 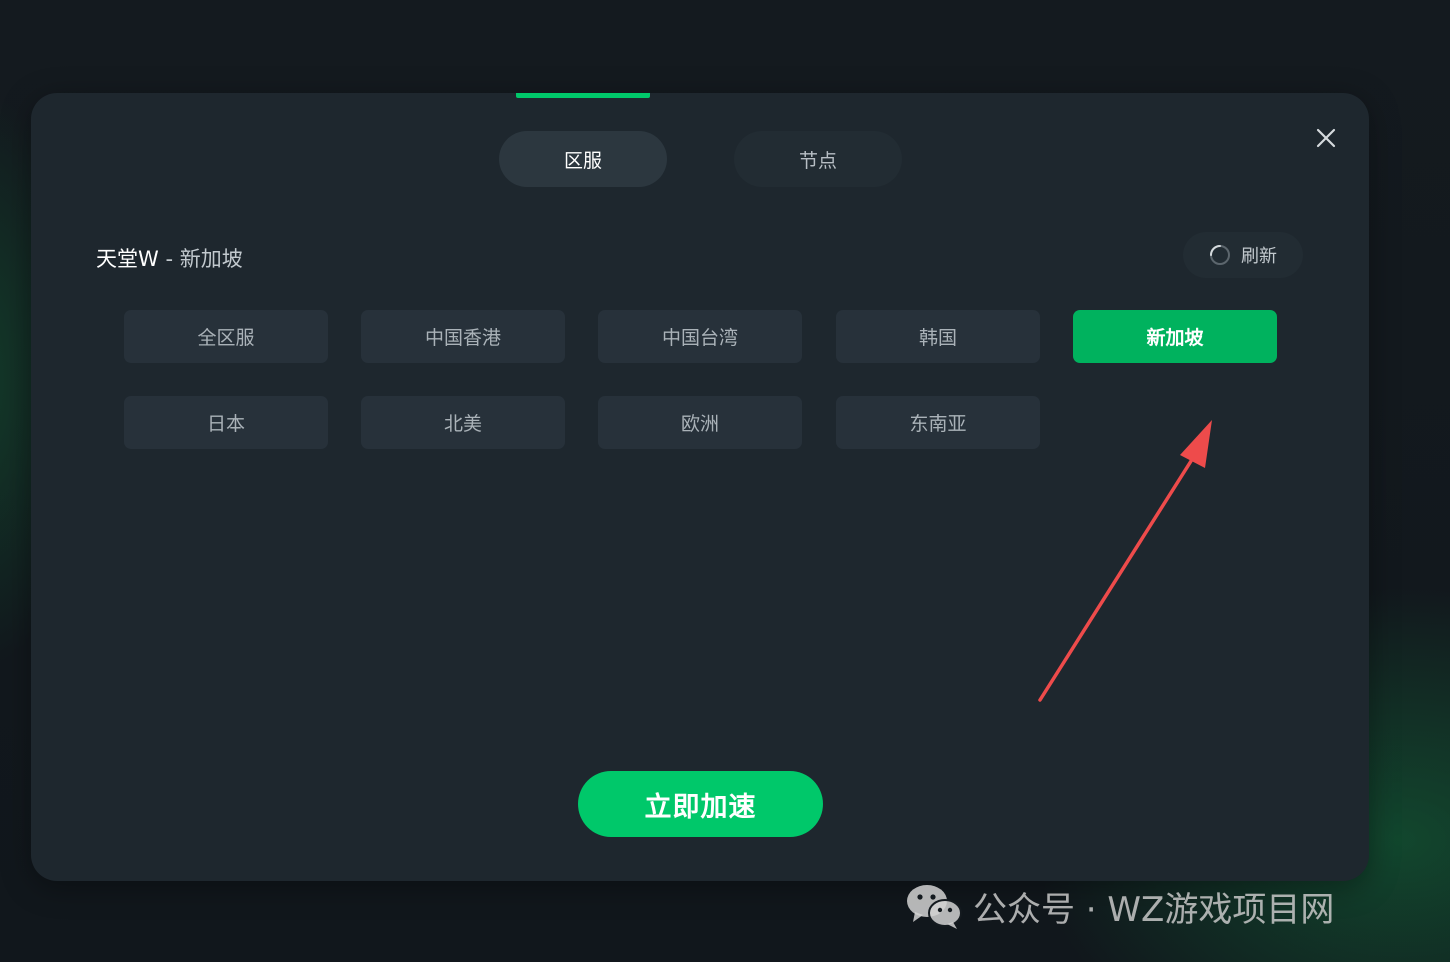 What do you see at coordinates (938, 336) in the screenshot?
I see `region-chip-korea: 韩国` at bounding box center [938, 336].